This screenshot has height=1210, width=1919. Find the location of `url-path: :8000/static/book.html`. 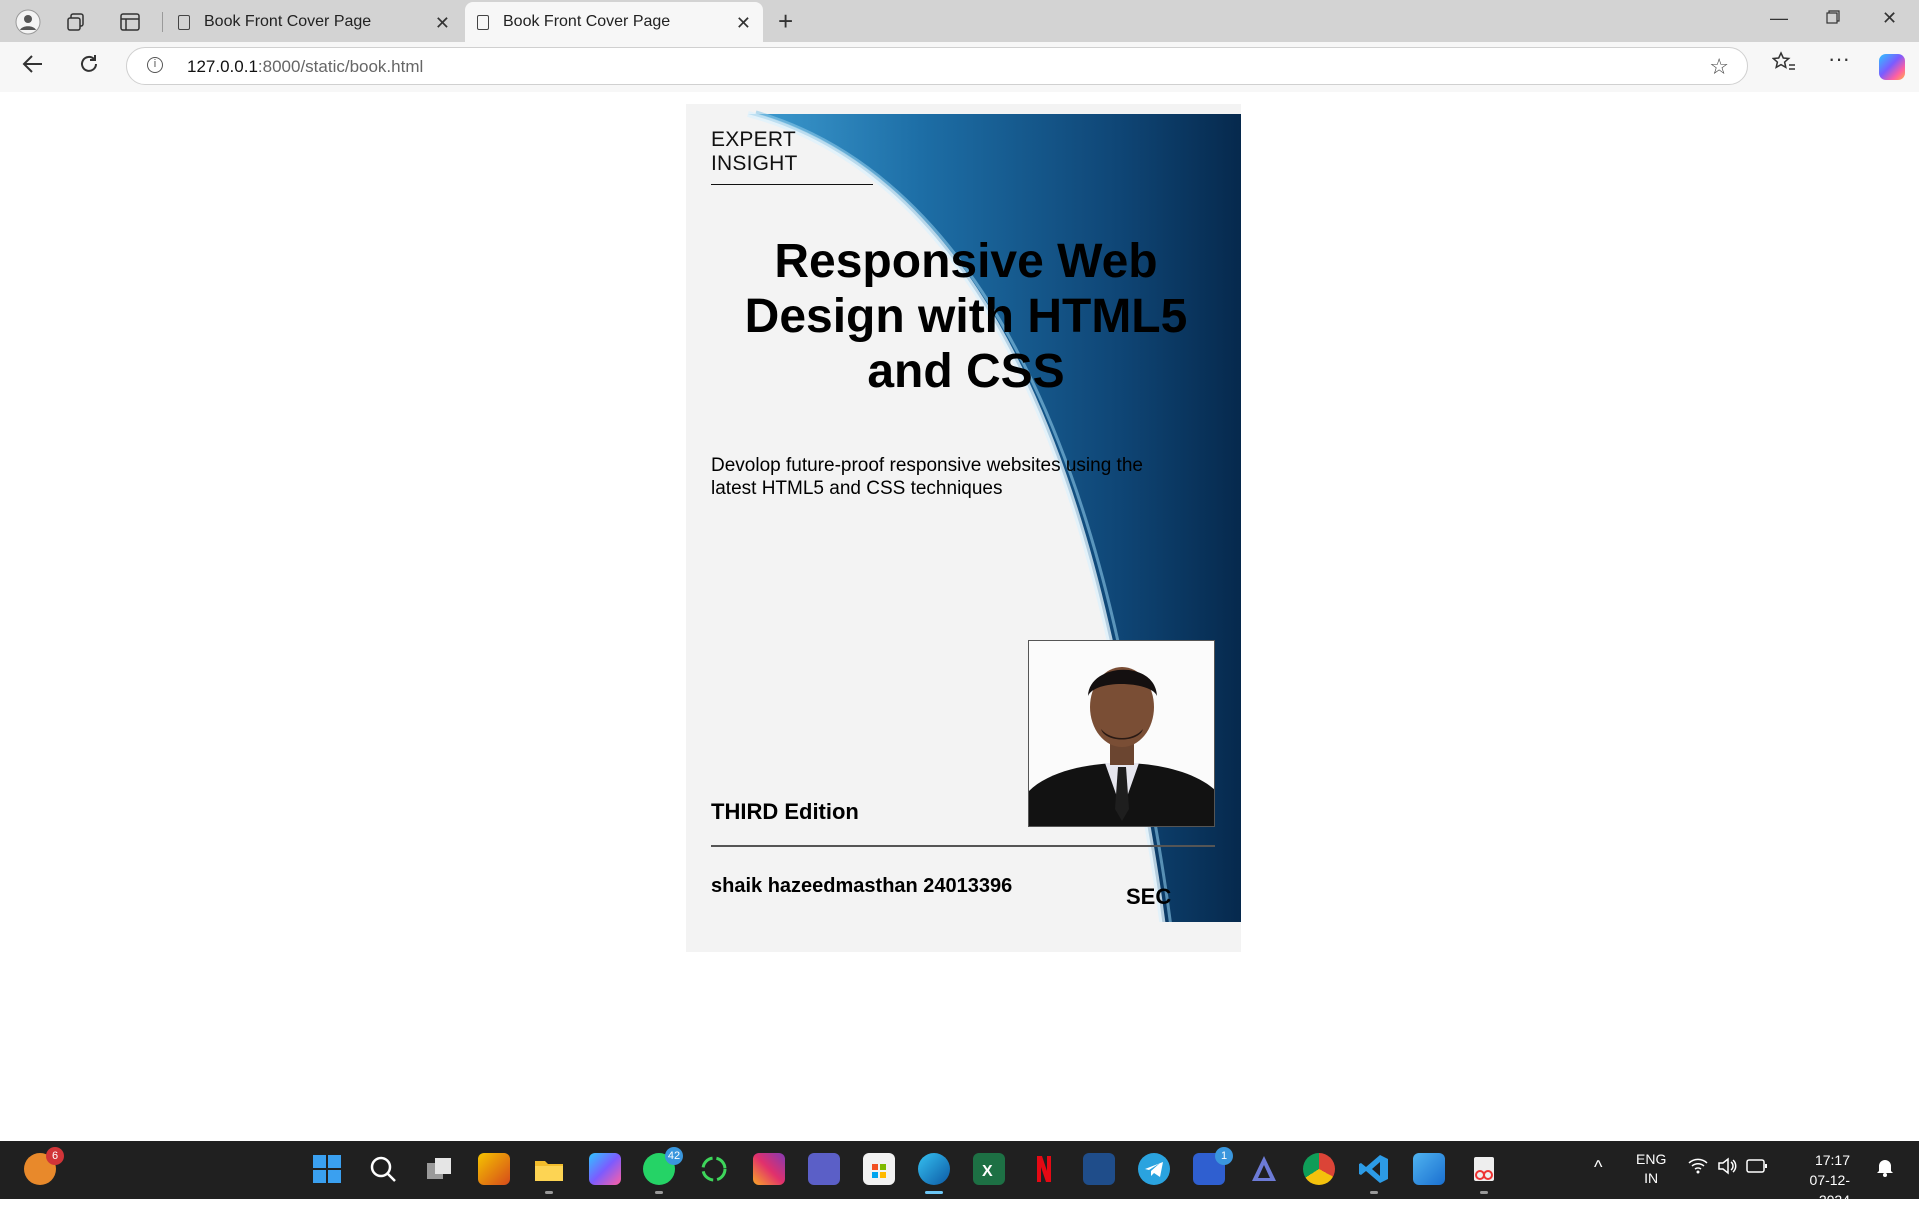

url-path: :8000/static/book.html is located at coordinates (340, 66).